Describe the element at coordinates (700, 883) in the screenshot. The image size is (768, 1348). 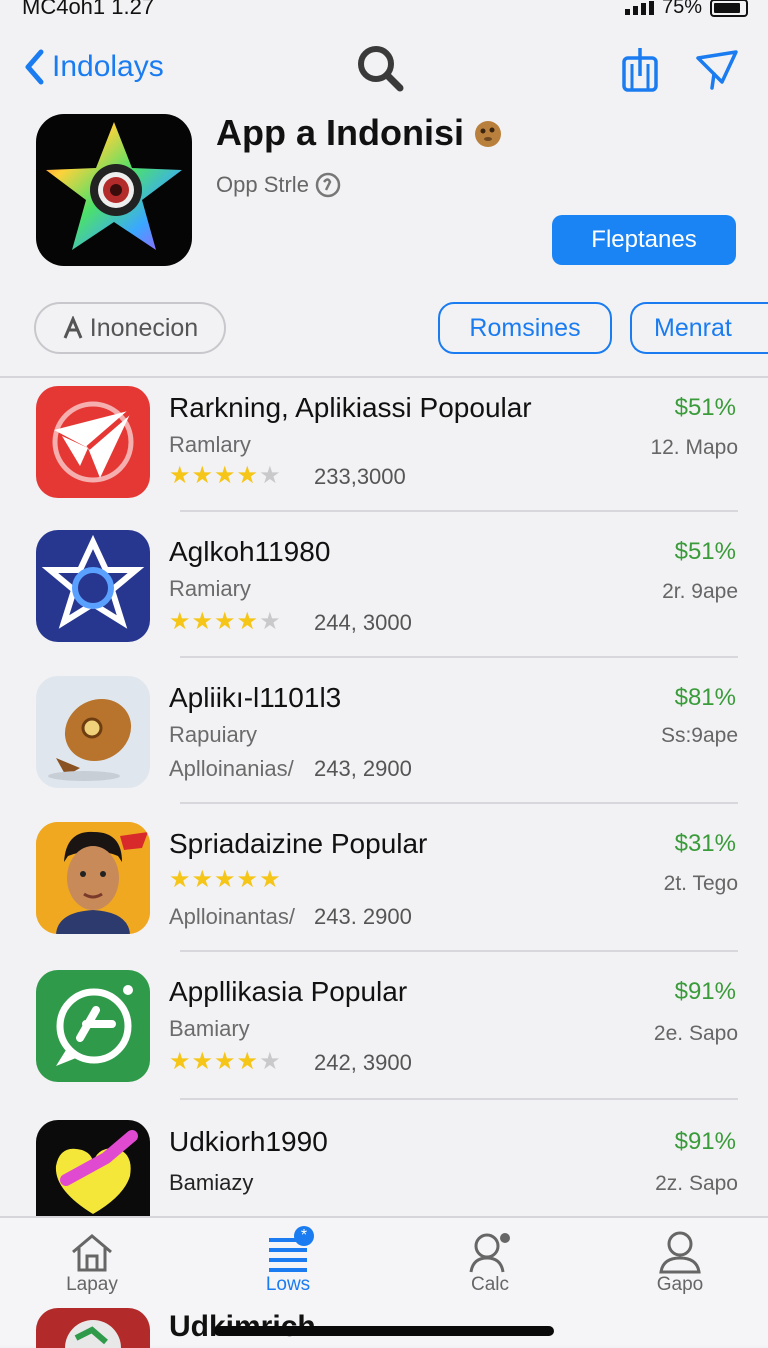
I see `app-size: 2t. Tego` at that location.